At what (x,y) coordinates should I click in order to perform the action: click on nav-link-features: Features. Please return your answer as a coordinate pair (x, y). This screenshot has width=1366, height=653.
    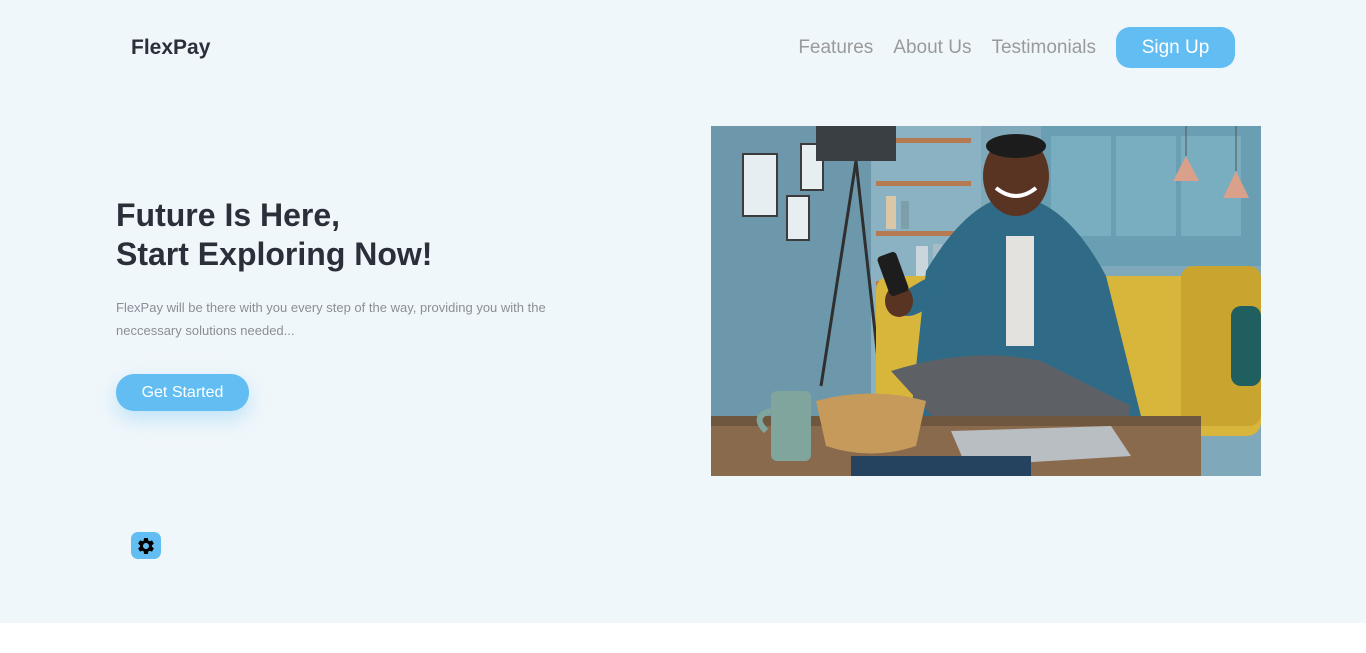
    Looking at the image, I should click on (835, 48).